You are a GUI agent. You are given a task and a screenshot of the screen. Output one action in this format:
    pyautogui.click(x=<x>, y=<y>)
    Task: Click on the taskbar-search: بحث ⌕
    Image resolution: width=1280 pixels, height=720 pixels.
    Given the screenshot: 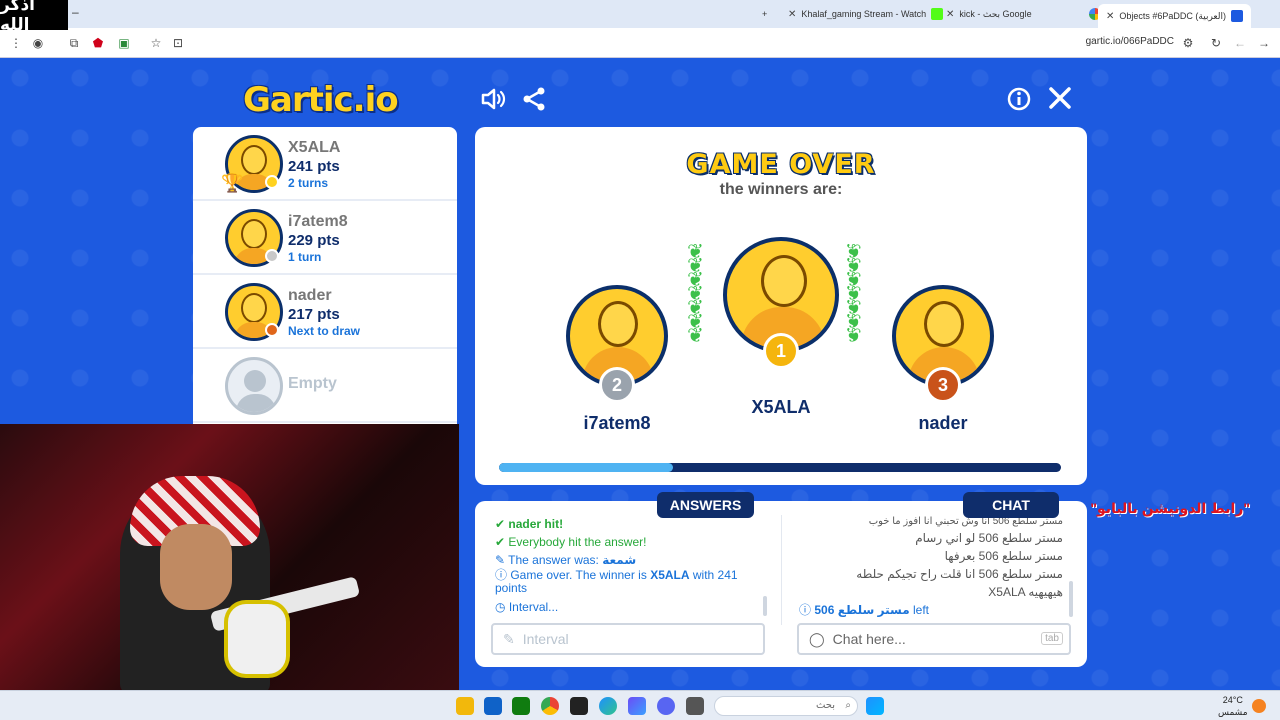 What is the action you would take?
    pyautogui.click(x=786, y=706)
    